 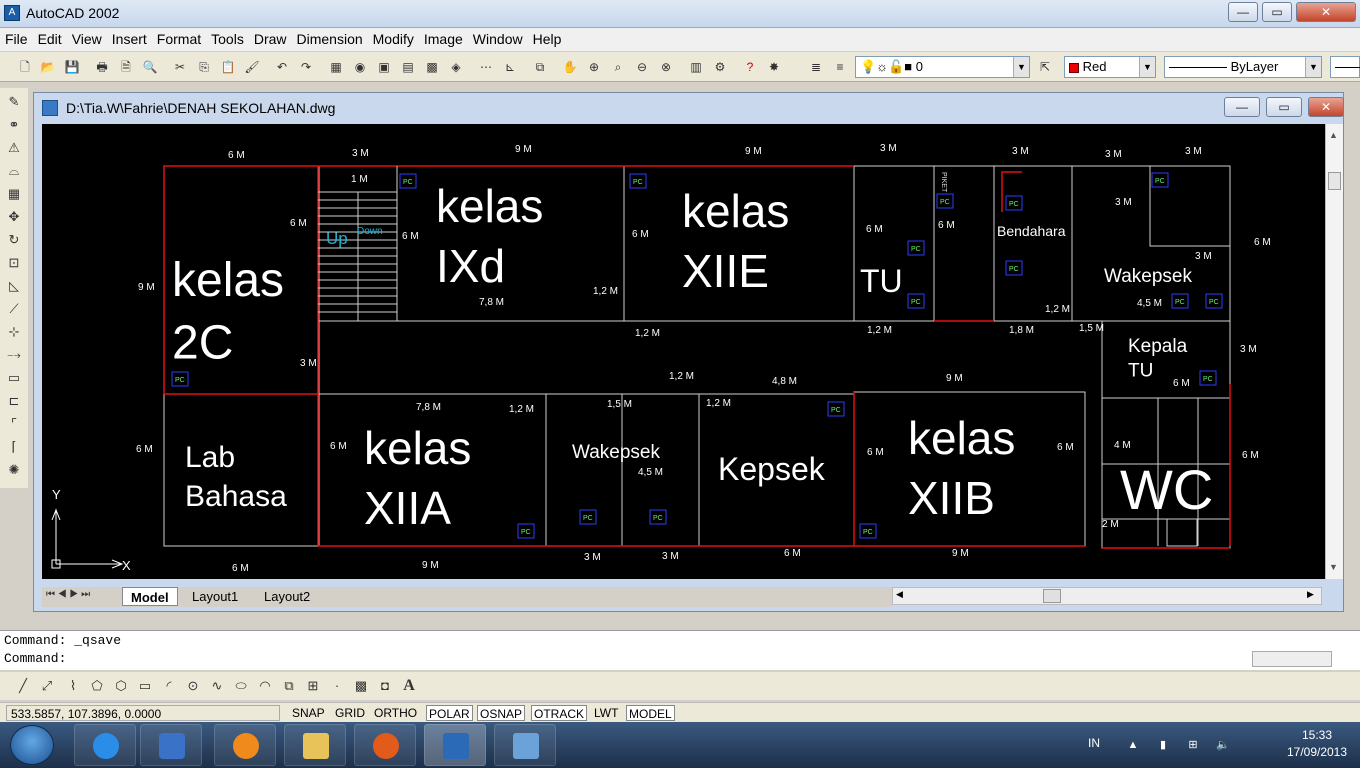 I want to click on break-point-icon: ⊏, so click(x=14, y=401).